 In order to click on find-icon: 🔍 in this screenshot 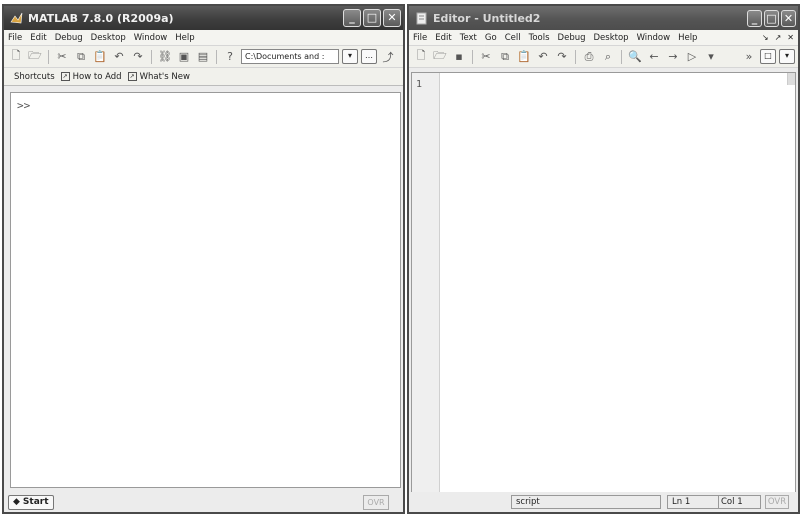, I will do `click(635, 57)`.